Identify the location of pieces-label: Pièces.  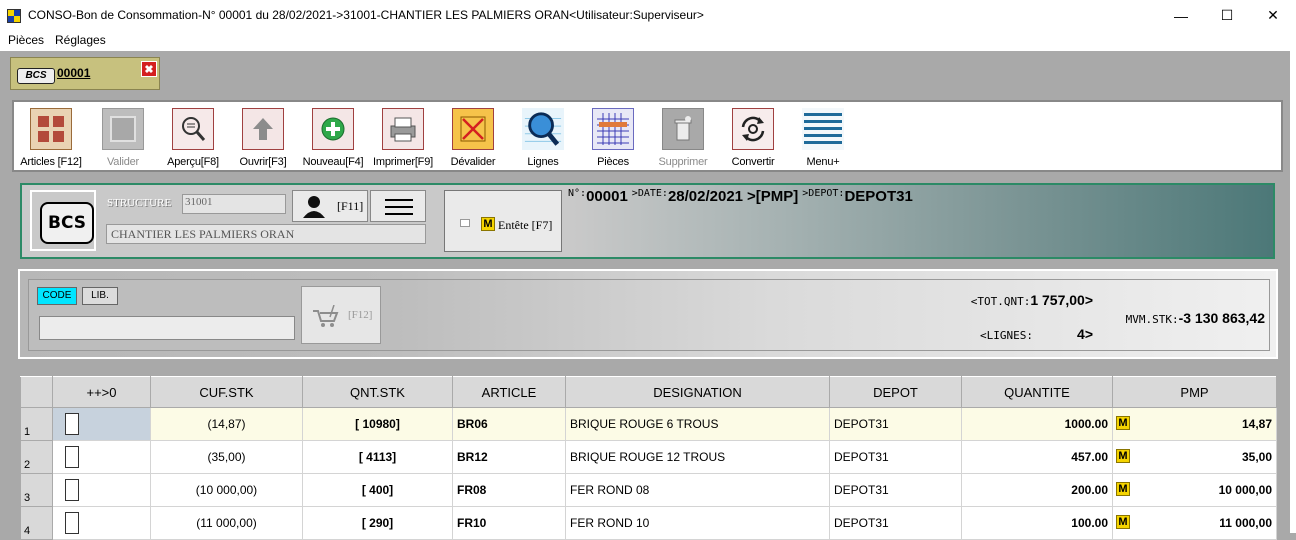
(613, 162).